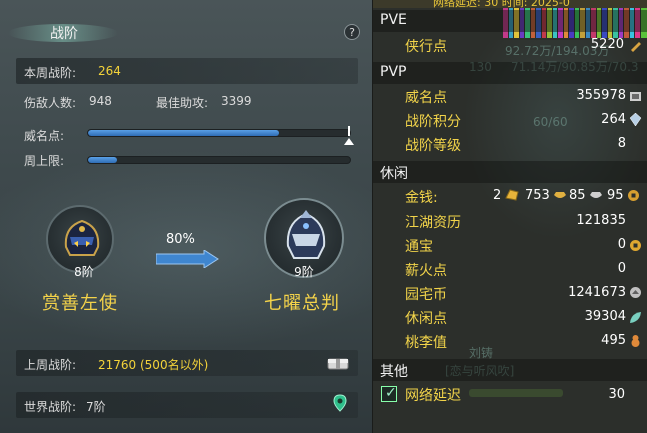 The height and width of the screenshot is (433, 647). Describe the element at coordinates (419, 247) in the screenshot. I see `tongbao-label: 通宝` at that location.